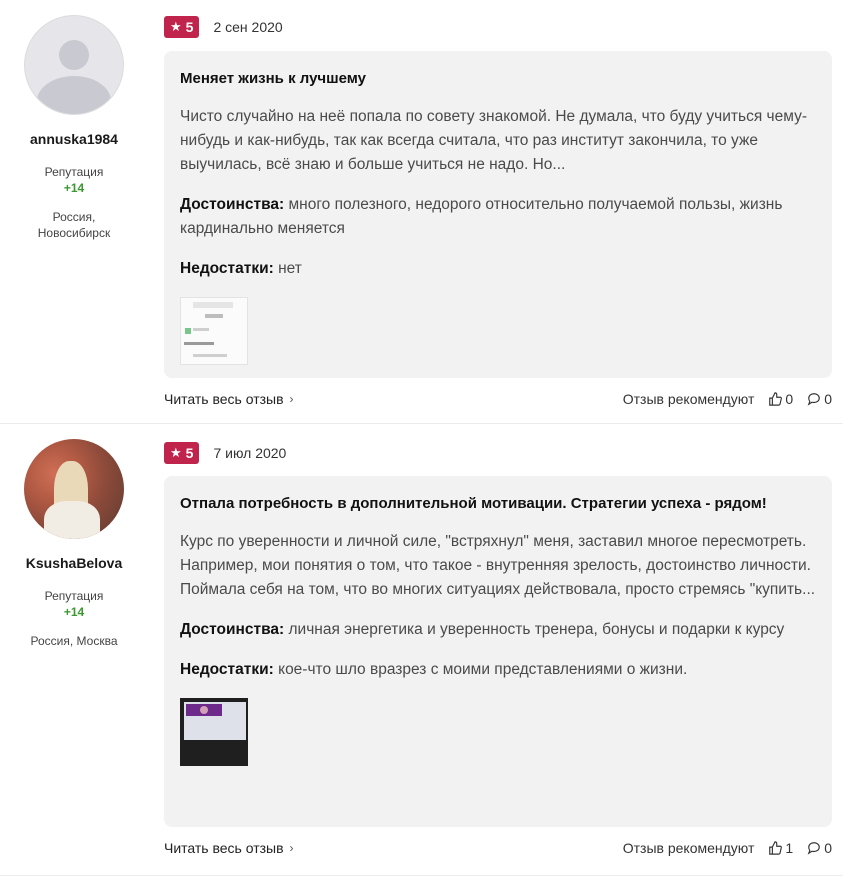 The width and height of the screenshot is (843, 876). What do you see at coordinates (74, 225) in the screenshot?
I see `reviewer-location: Россия, Новосибирск` at bounding box center [74, 225].